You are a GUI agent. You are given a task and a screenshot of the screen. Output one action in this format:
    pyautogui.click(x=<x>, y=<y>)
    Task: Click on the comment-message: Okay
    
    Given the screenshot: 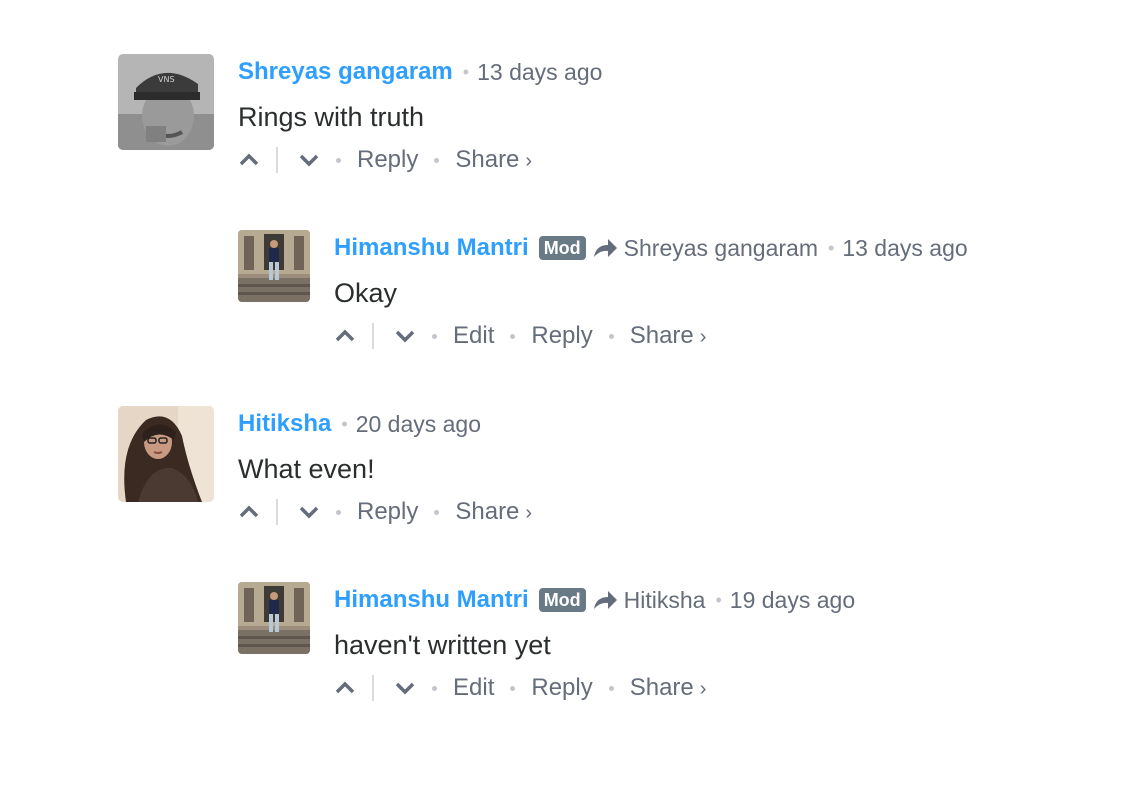 What is the action you would take?
    pyautogui.click(x=366, y=293)
    